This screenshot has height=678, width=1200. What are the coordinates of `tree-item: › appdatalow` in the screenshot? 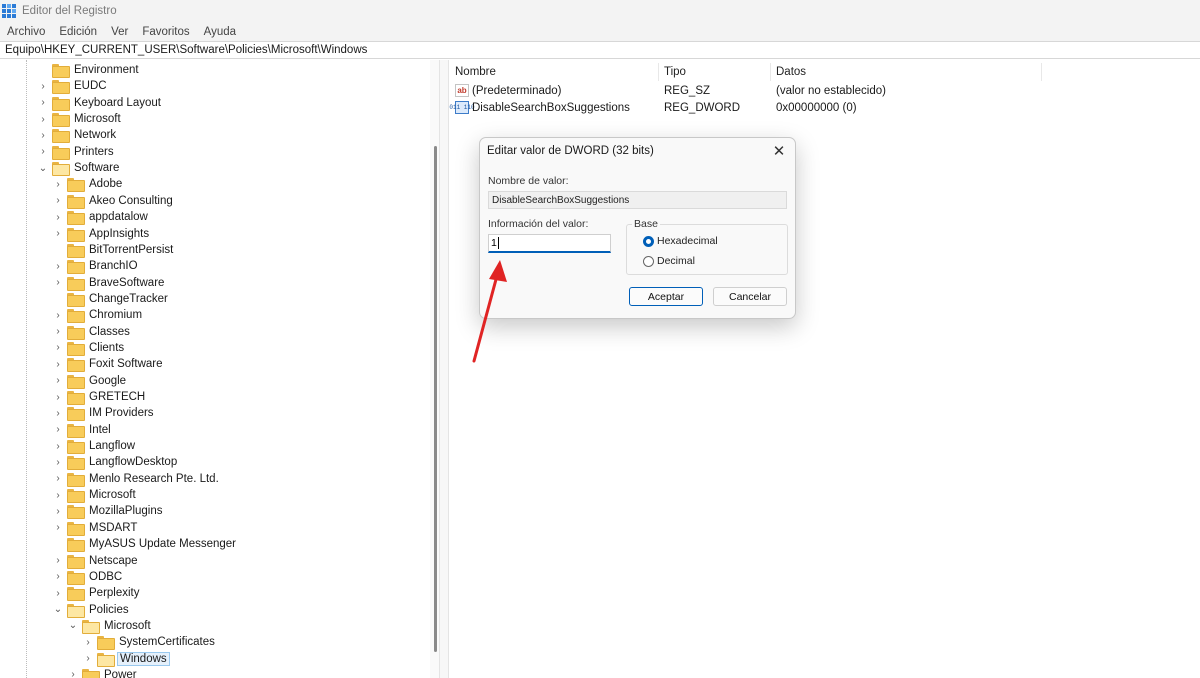 It's located at (101, 217).